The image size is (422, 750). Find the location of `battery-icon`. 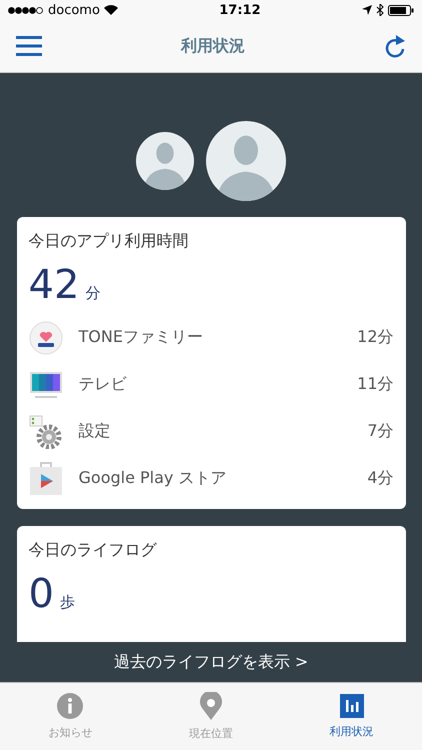

battery-icon is located at coordinates (401, 10).